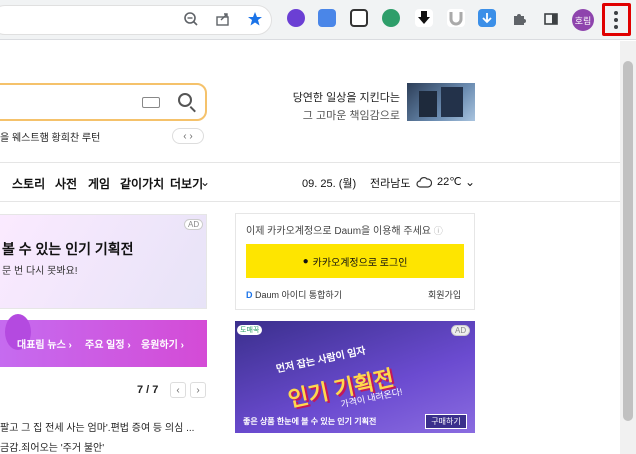  I want to click on bookmark-star-icon, so click(255, 19).